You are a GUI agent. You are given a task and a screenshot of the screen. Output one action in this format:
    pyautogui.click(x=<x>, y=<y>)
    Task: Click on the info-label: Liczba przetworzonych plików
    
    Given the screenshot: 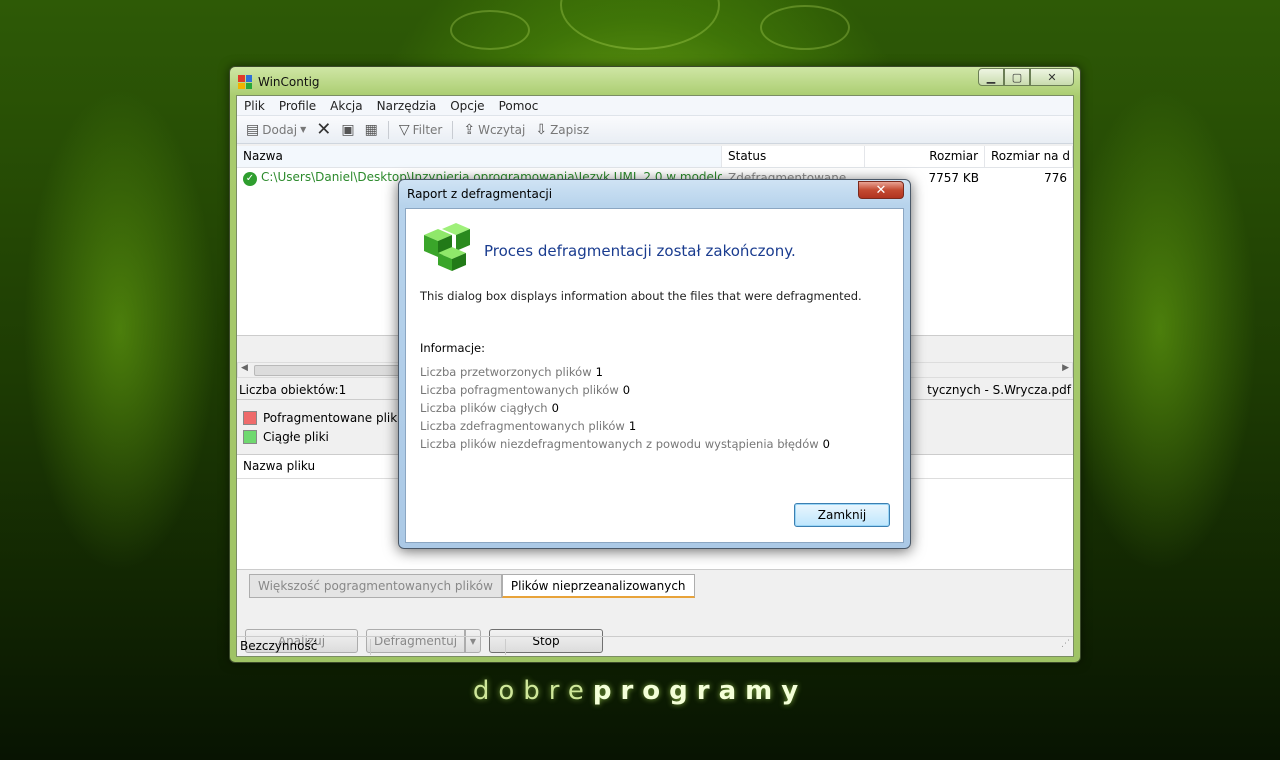 What is the action you would take?
    pyautogui.click(x=506, y=372)
    